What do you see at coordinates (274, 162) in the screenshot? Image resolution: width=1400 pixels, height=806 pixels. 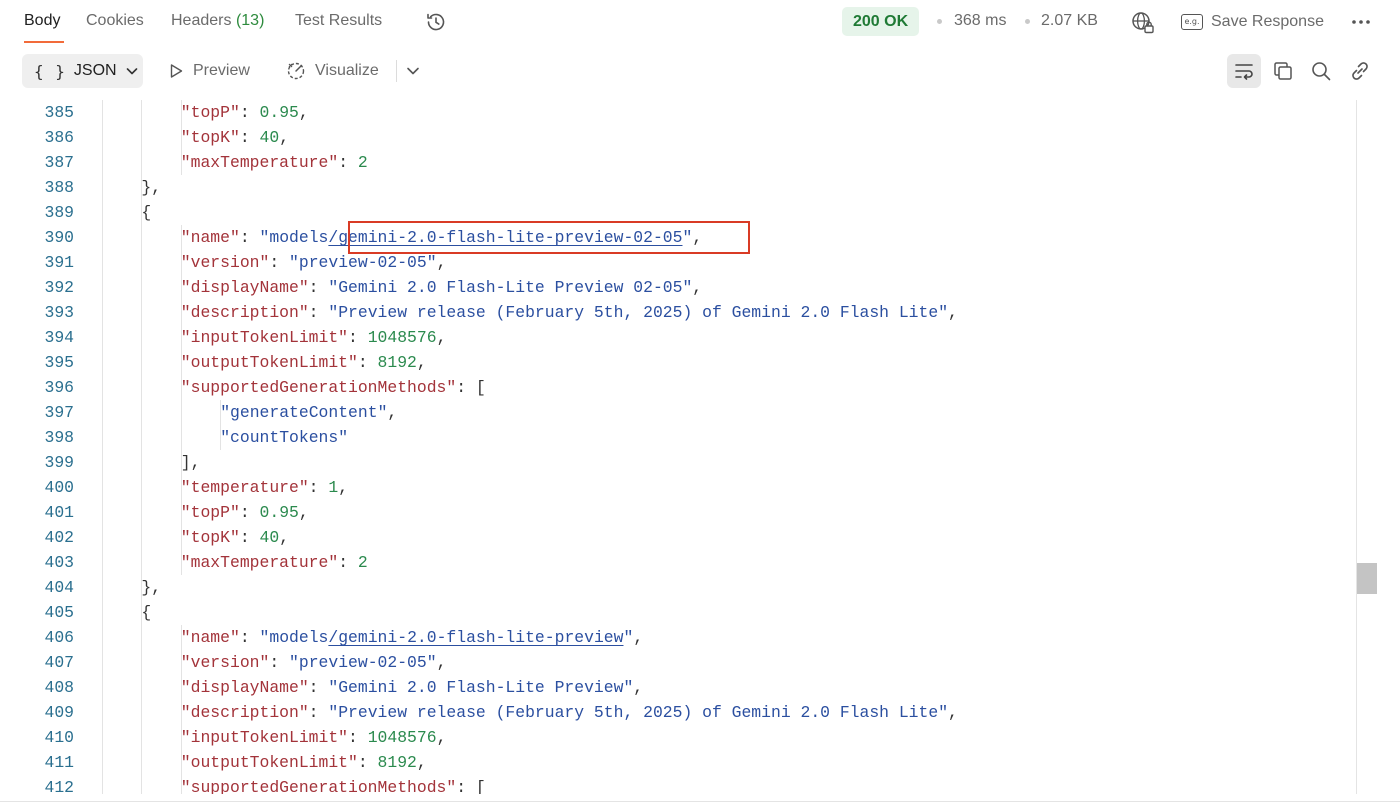 I see `code-text: "maxTemperature": 2` at bounding box center [274, 162].